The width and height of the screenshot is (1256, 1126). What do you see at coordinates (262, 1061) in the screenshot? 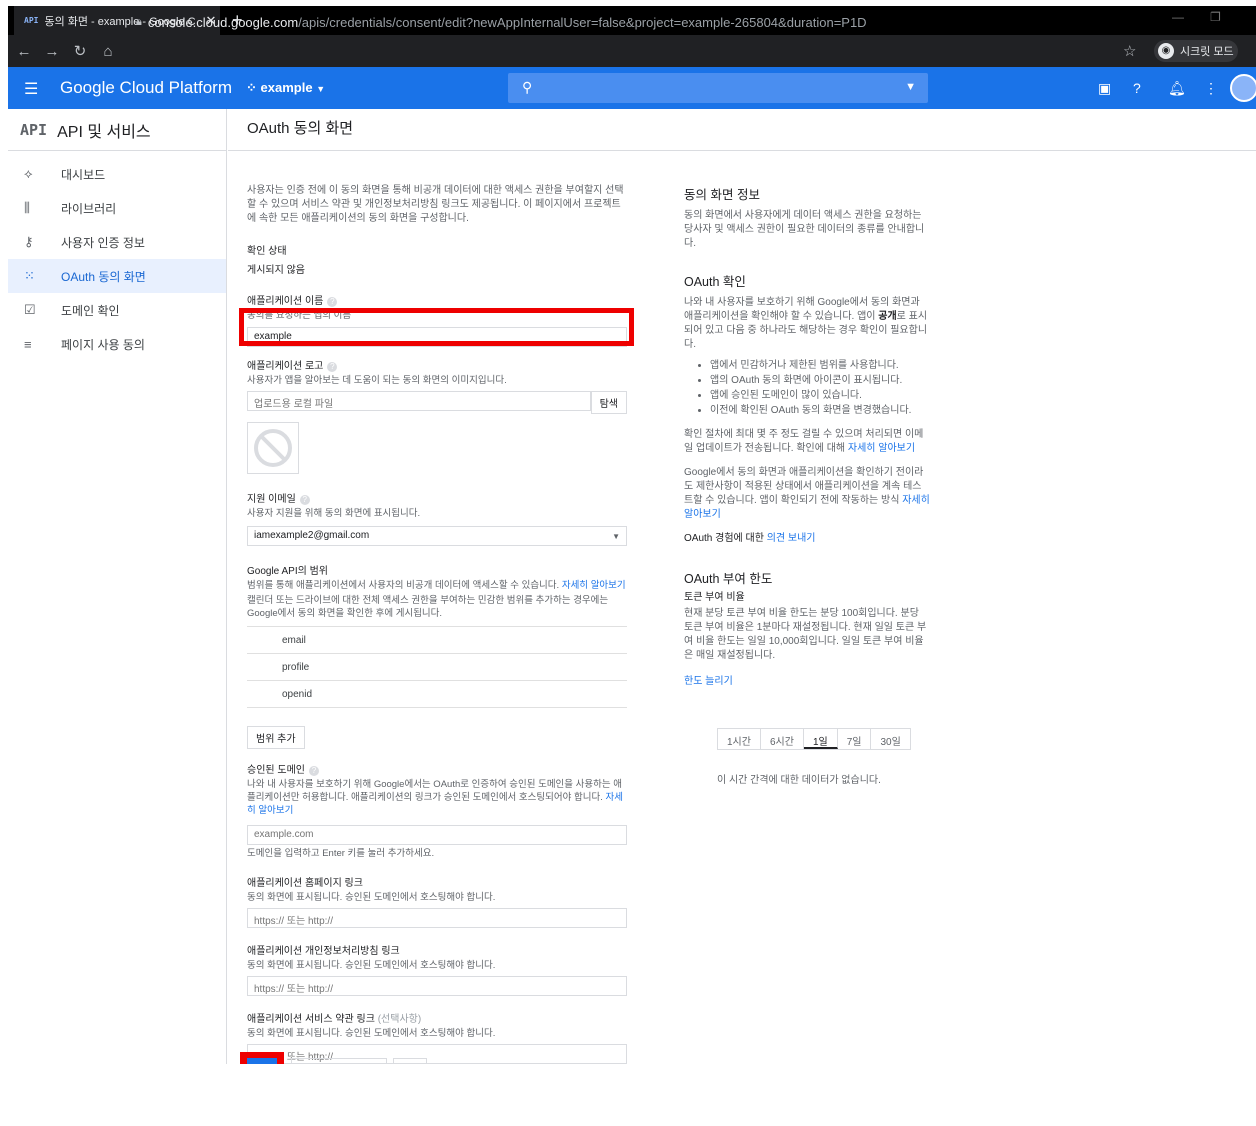
I see `save-button` at bounding box center [262, 1061].